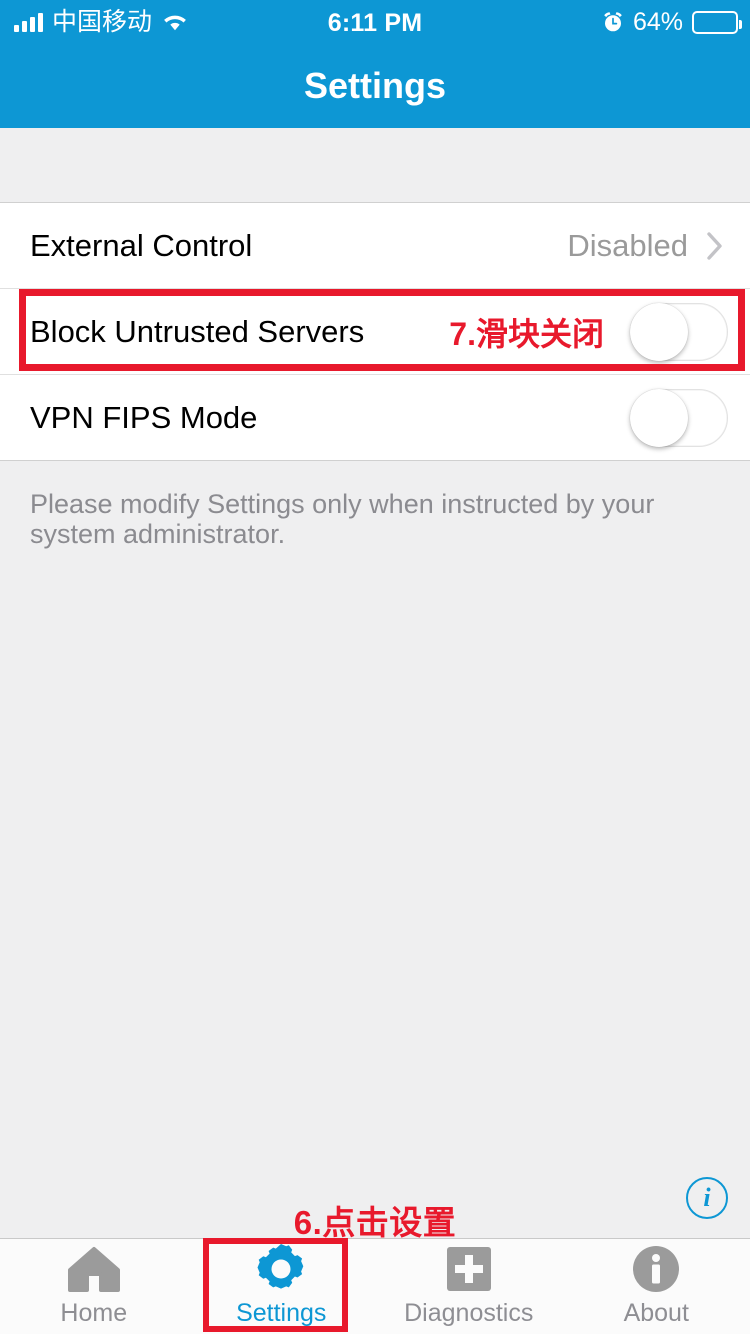 This screenshot has width=750, height=1334. I want to click on tab-label: About, so click(656, 1313).